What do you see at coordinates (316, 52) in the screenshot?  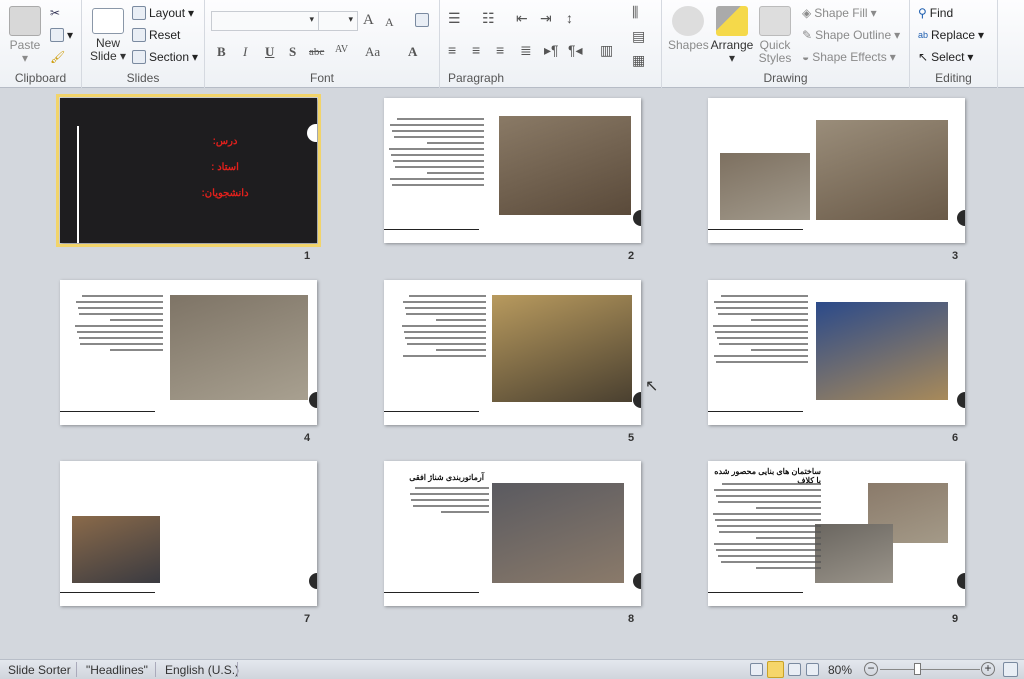 I see `strikethrough-button: abc` at bounding box center [316, 52].